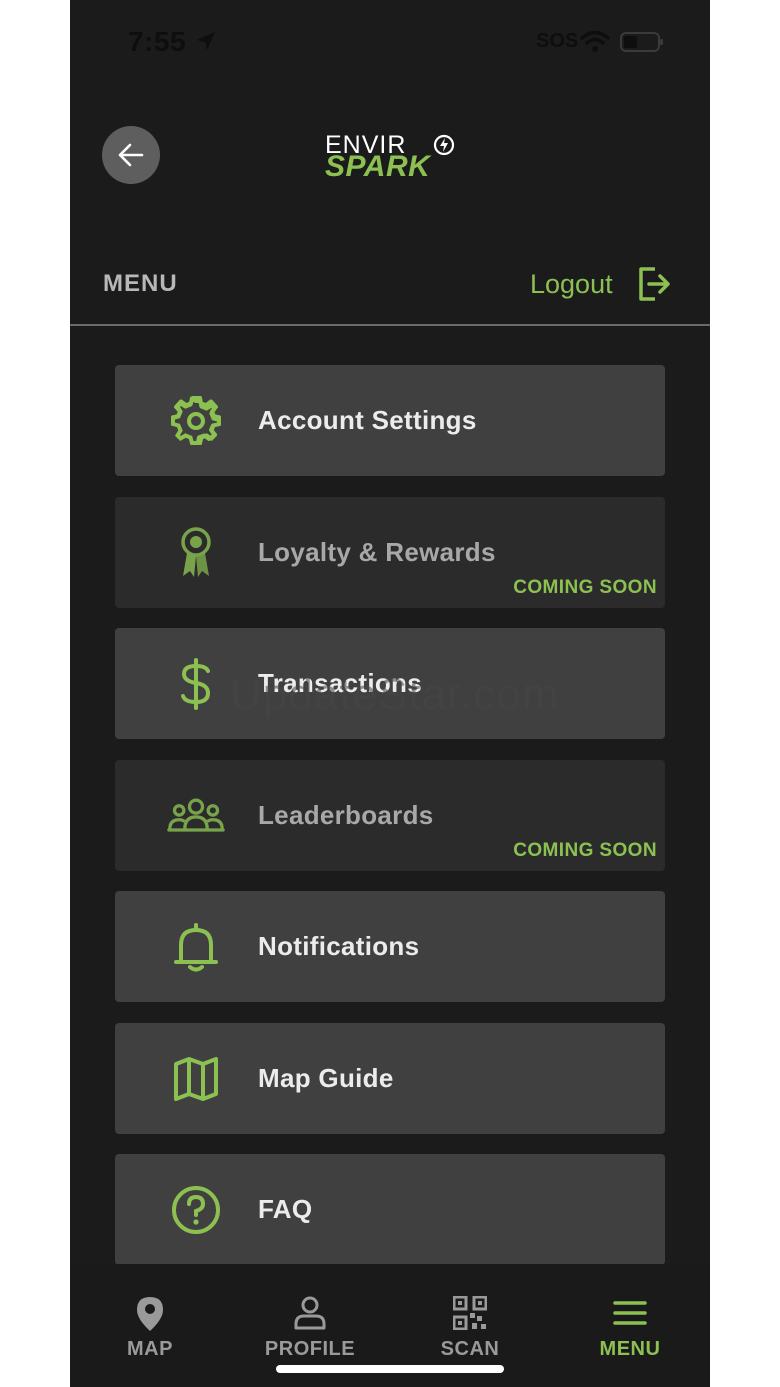 The height and width of the screenshot is (1387, 780). What do you see at coordinates (654, 284) in the screenshot?
I see `logout-icon` at bounding box center [654, 284].